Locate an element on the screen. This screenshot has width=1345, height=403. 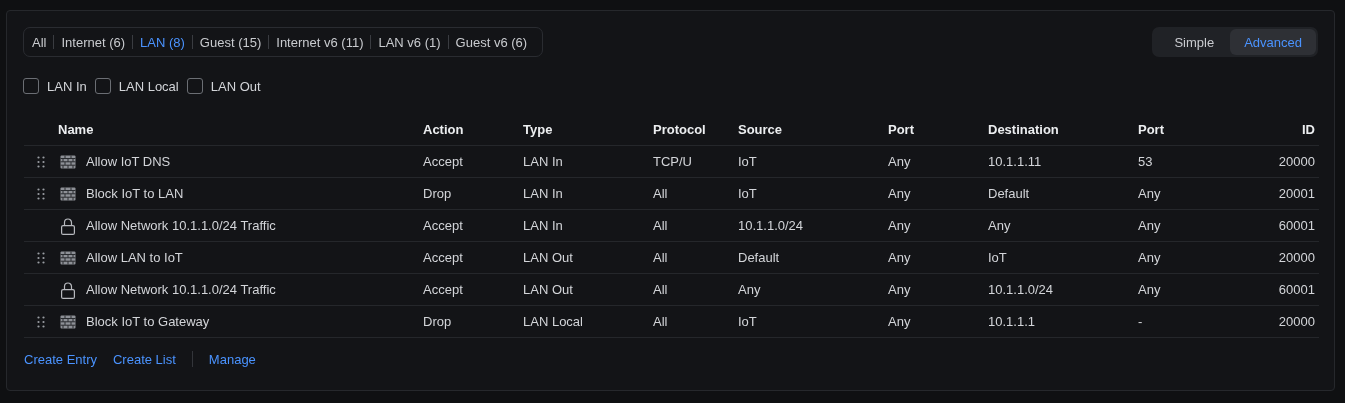
table-cell-text: - is located at coordinates (1141, 321).